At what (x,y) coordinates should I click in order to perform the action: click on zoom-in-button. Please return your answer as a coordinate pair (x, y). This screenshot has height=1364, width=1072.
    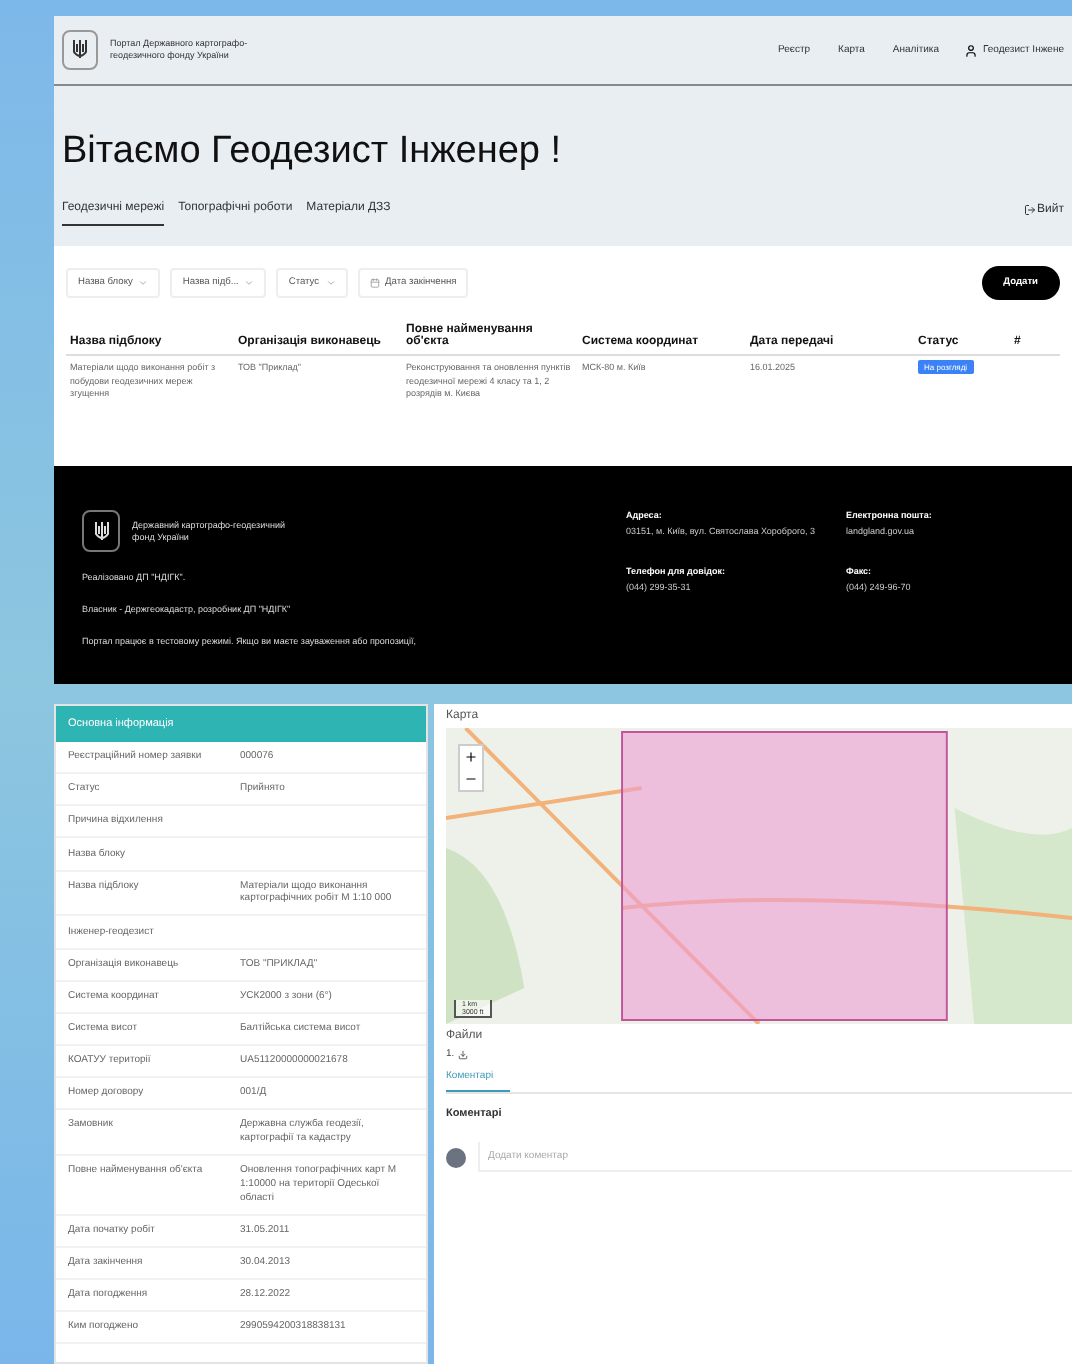
    Looking at the image, I should click on (471, 757).